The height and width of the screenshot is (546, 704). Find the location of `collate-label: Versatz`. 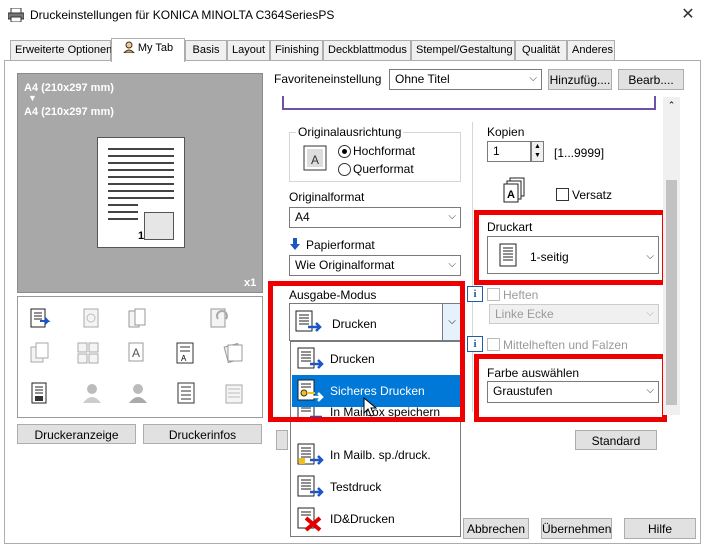

collate-label: Versatz is located at coordinates (592, 195).